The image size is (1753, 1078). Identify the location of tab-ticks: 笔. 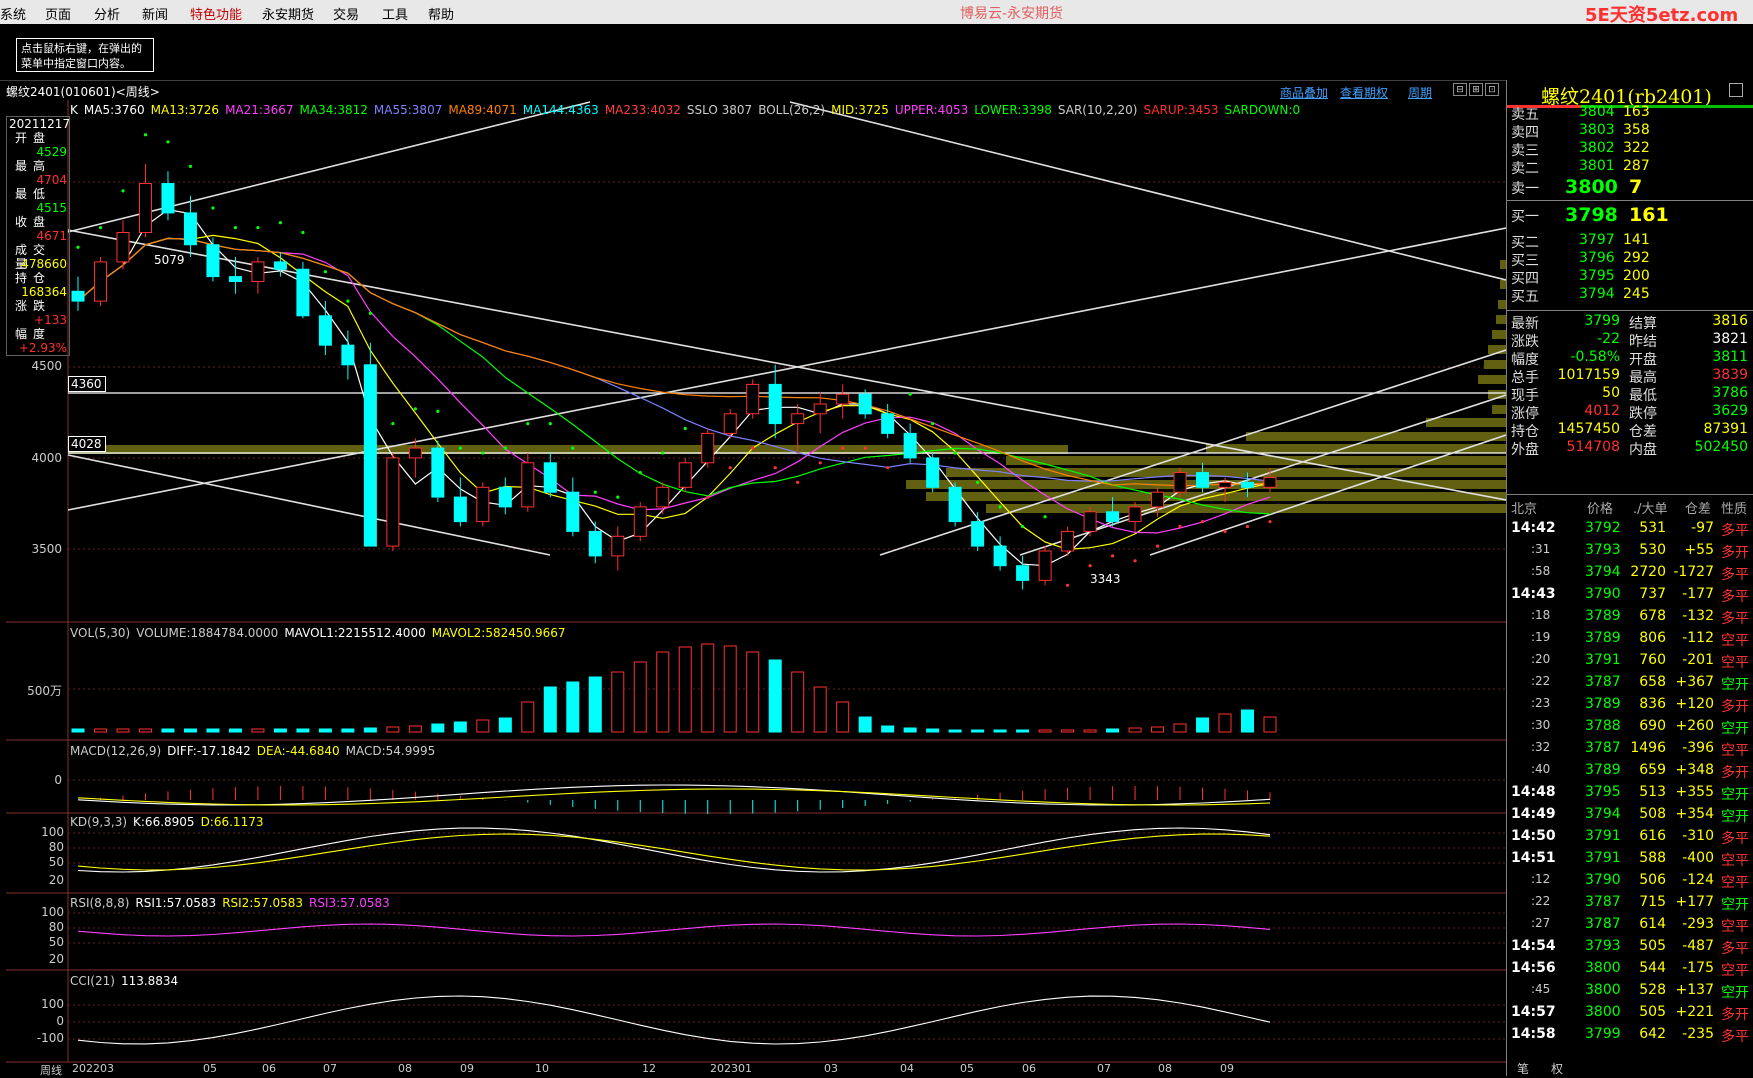
(1523, 1068).